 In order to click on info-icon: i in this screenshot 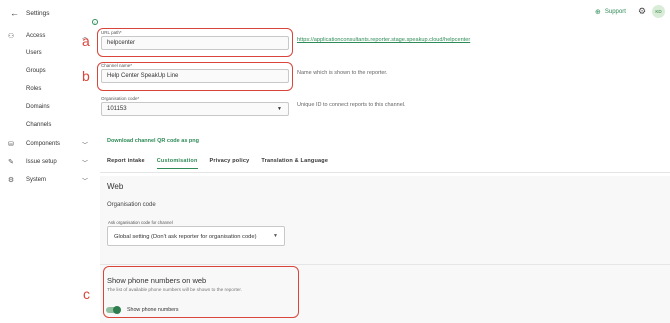, I will do `click(95, 22)`.